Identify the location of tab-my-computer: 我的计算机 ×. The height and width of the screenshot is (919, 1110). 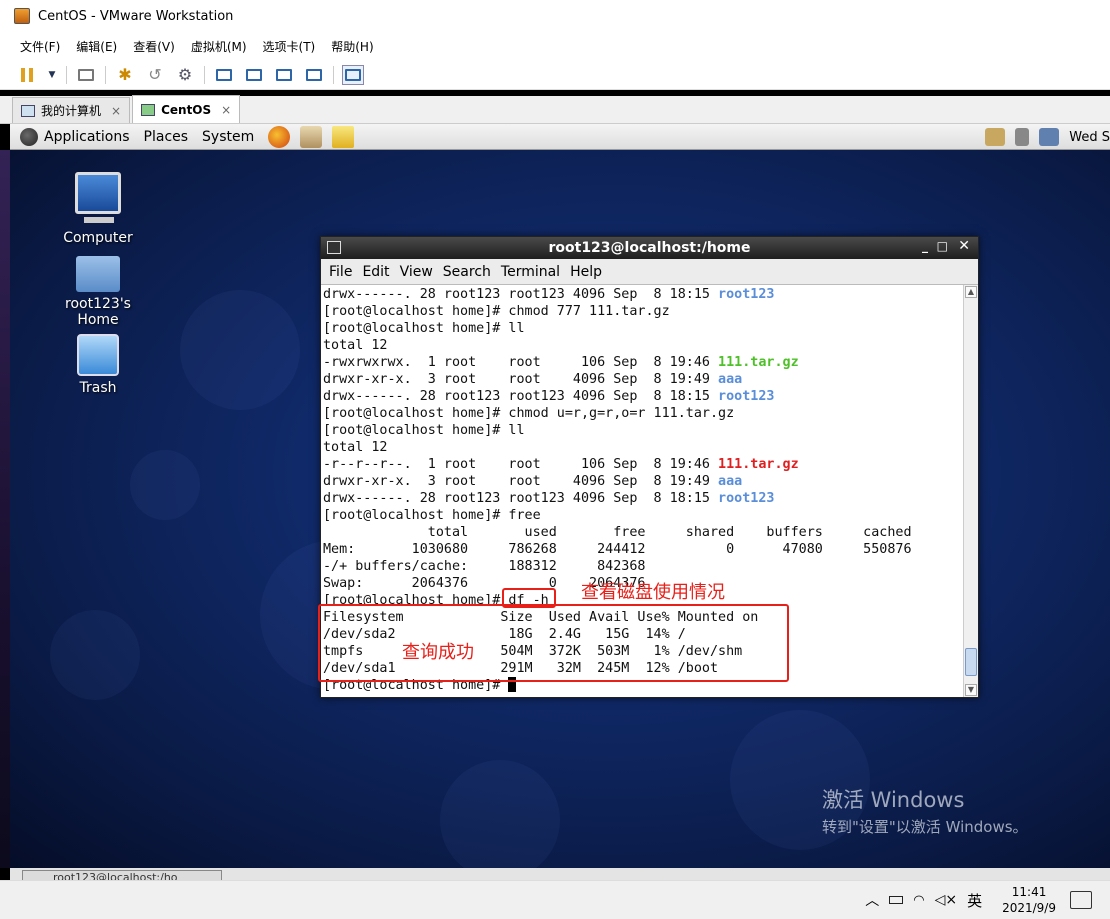
(71, 110).